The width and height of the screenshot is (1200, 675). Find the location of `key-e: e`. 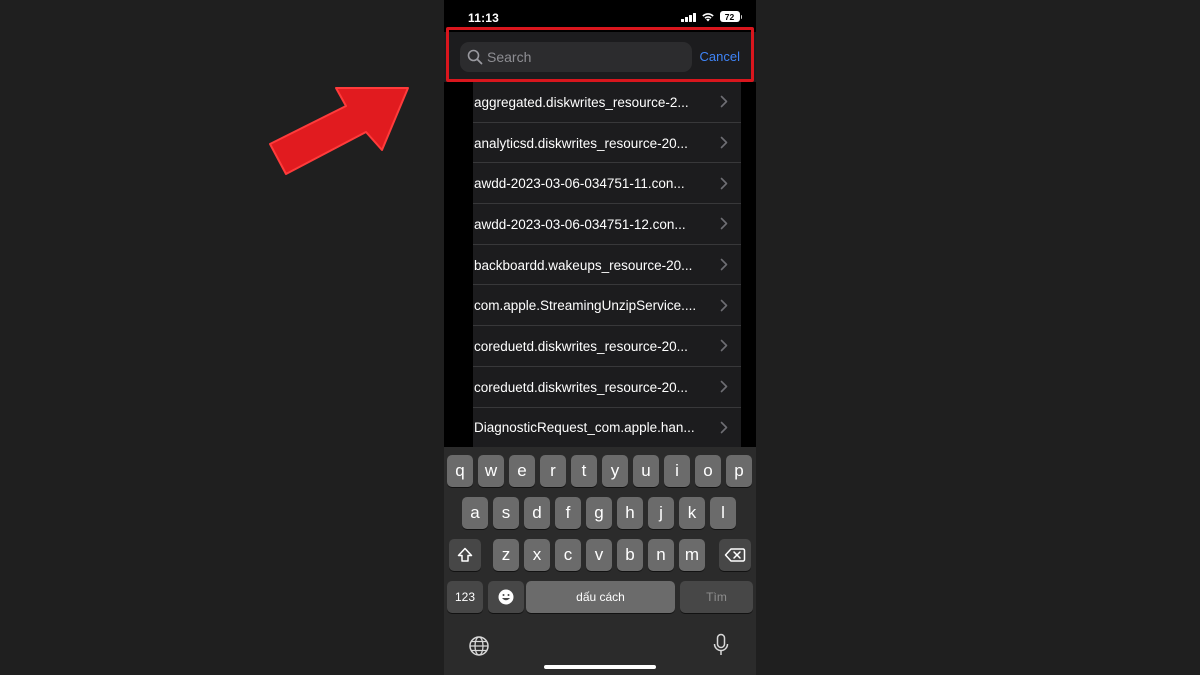

key-e: e is located at coordinates (522, 471).